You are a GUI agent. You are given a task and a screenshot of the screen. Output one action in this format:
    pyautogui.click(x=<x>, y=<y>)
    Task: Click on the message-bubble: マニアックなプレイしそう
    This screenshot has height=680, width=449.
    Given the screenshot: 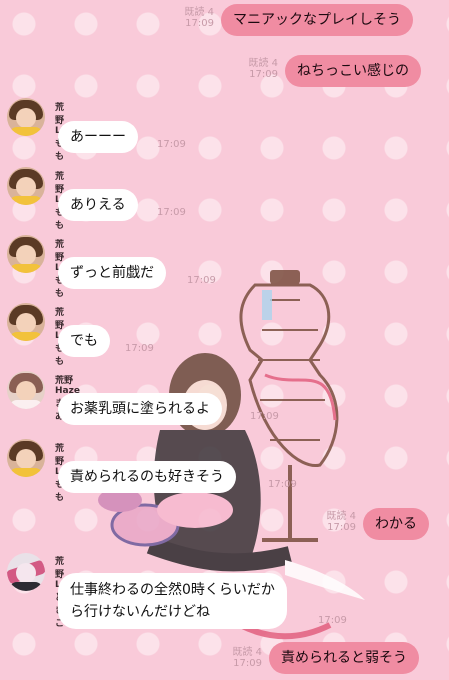 What is the action you would take?
    pyautogui.click(x=317, y=20)
    